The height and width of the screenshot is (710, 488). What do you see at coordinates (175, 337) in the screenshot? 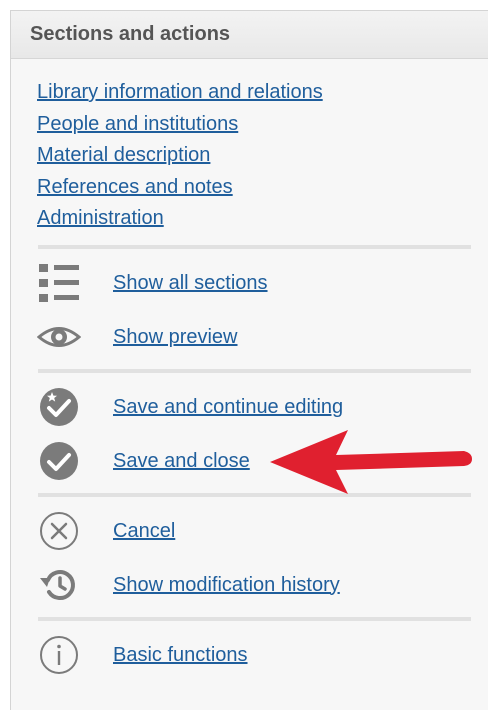
I see `show-preview-link: Show preview` at bounding box center [175, 337].